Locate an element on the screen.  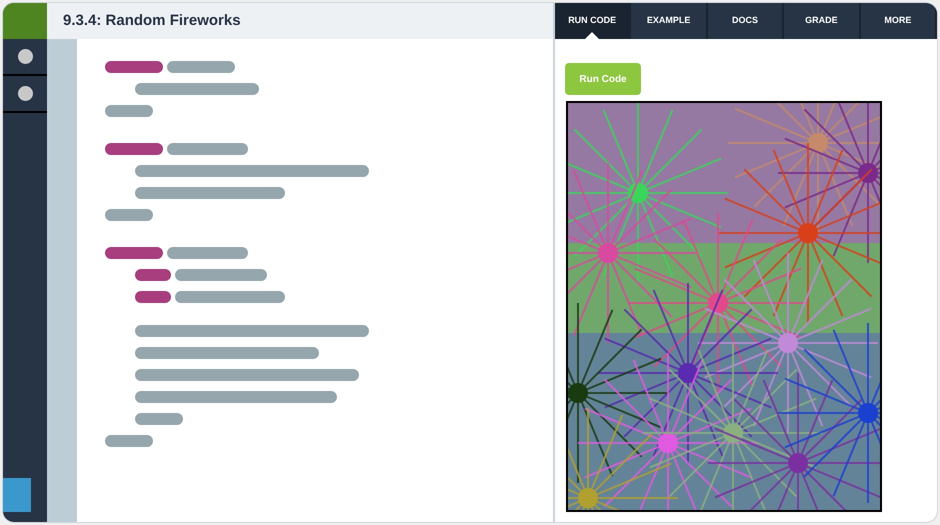
tab: EXAMPLE is located at coordinates (669, 21).